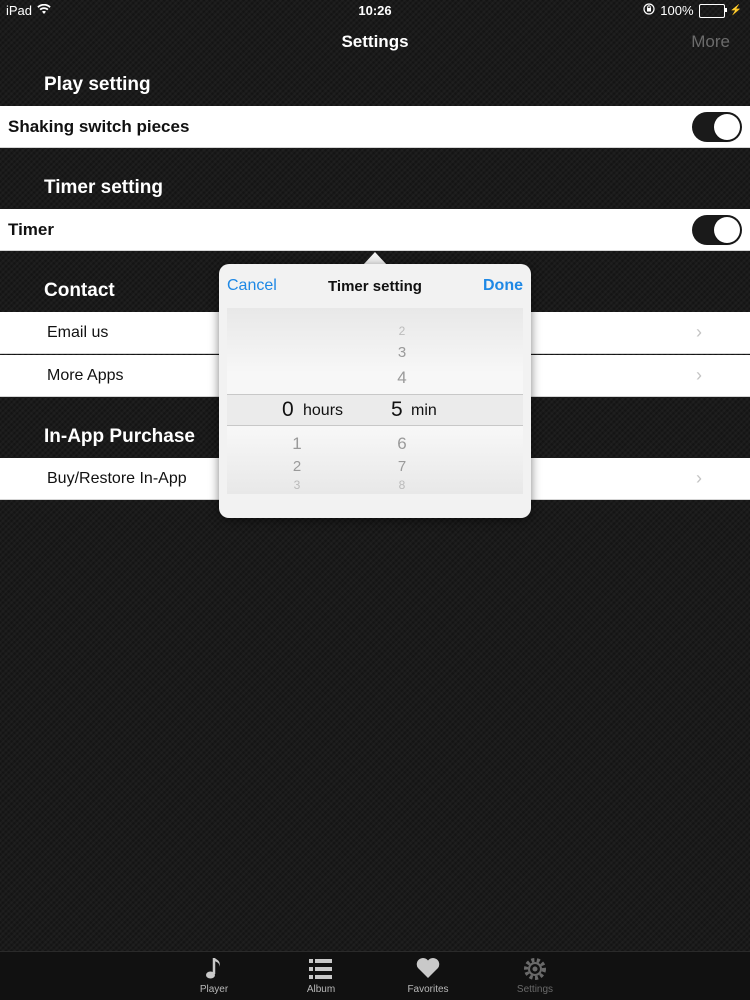  I want to click on tab-album-label: Album, so click(321, 989).